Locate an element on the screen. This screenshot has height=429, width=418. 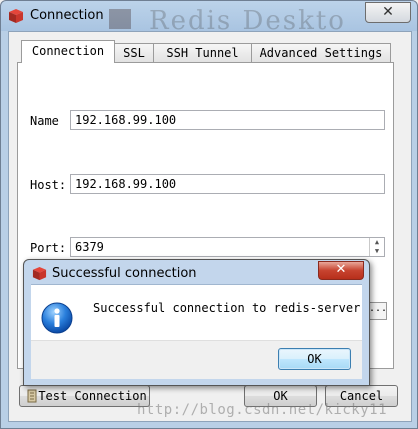
tab-ssl: SSL is located at coordinates (134, 52).